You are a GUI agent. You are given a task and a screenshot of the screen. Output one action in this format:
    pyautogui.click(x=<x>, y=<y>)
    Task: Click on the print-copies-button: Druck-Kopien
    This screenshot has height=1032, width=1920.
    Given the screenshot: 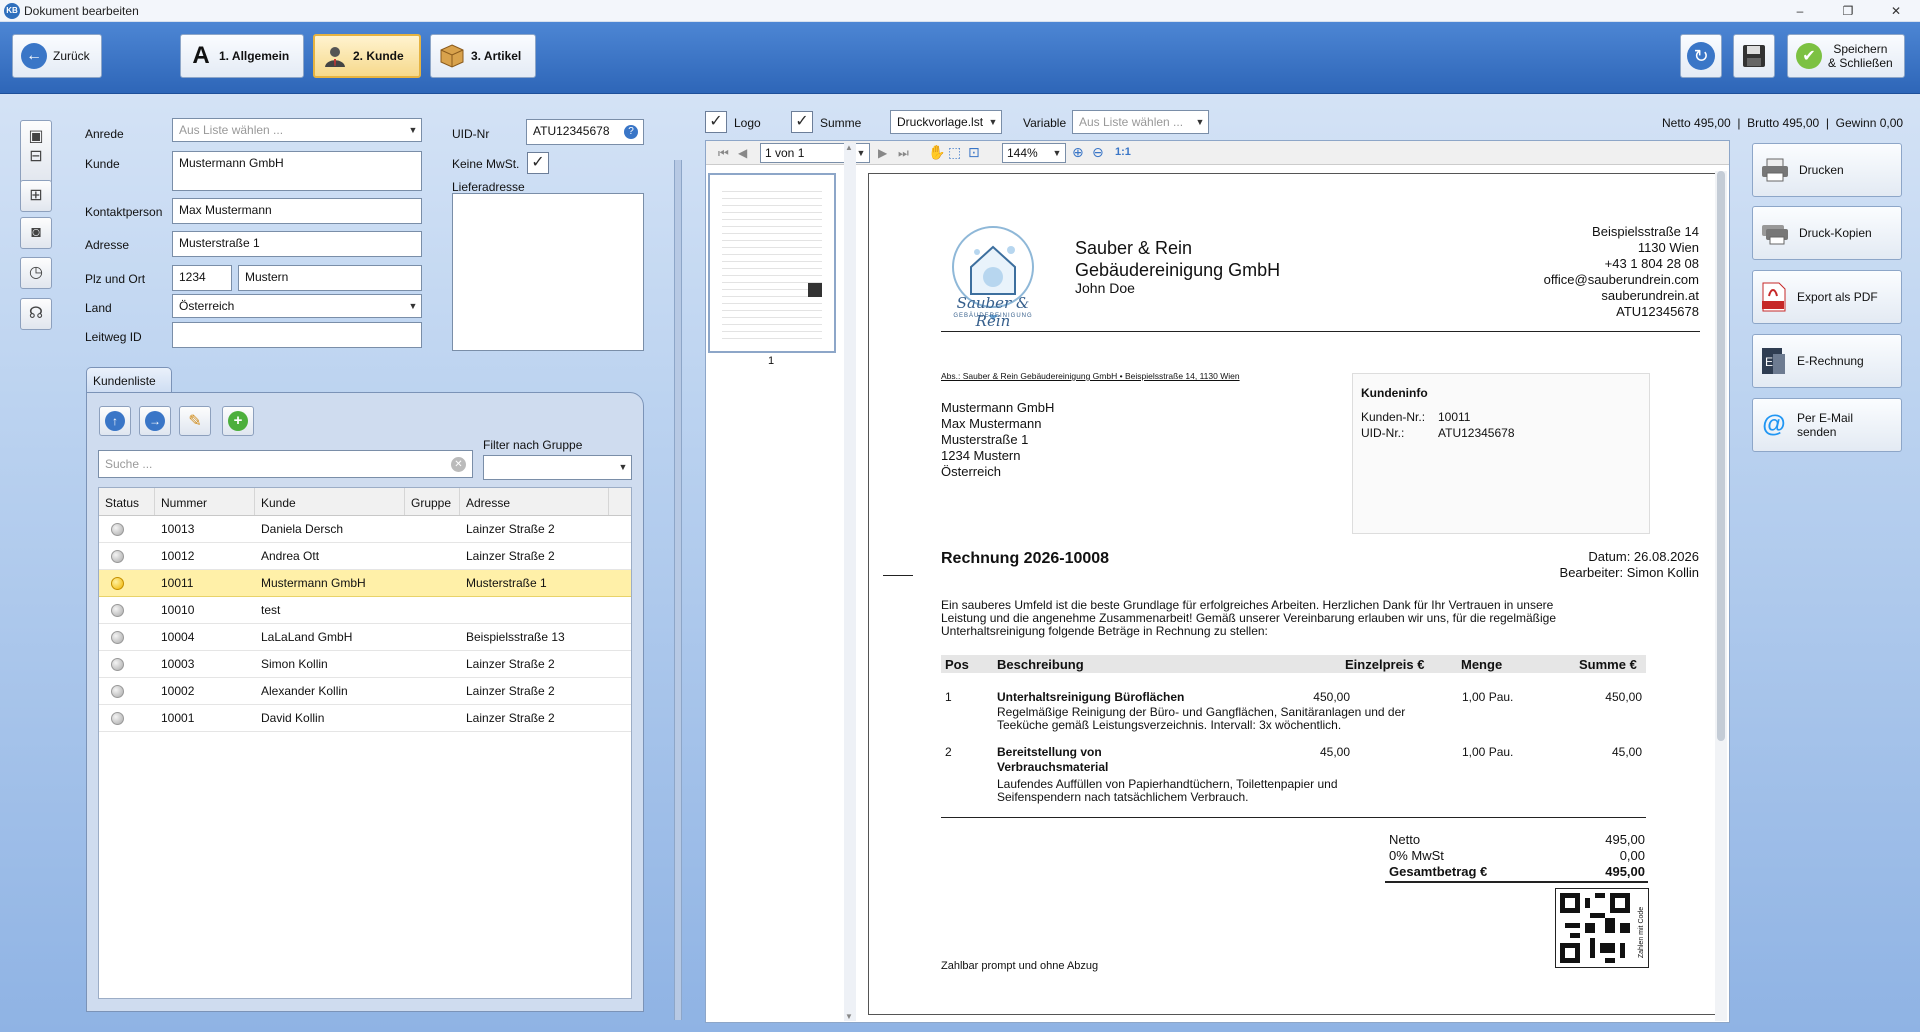 What is the action you would take?
    pyautogui.click(x=1827, y=233)
    